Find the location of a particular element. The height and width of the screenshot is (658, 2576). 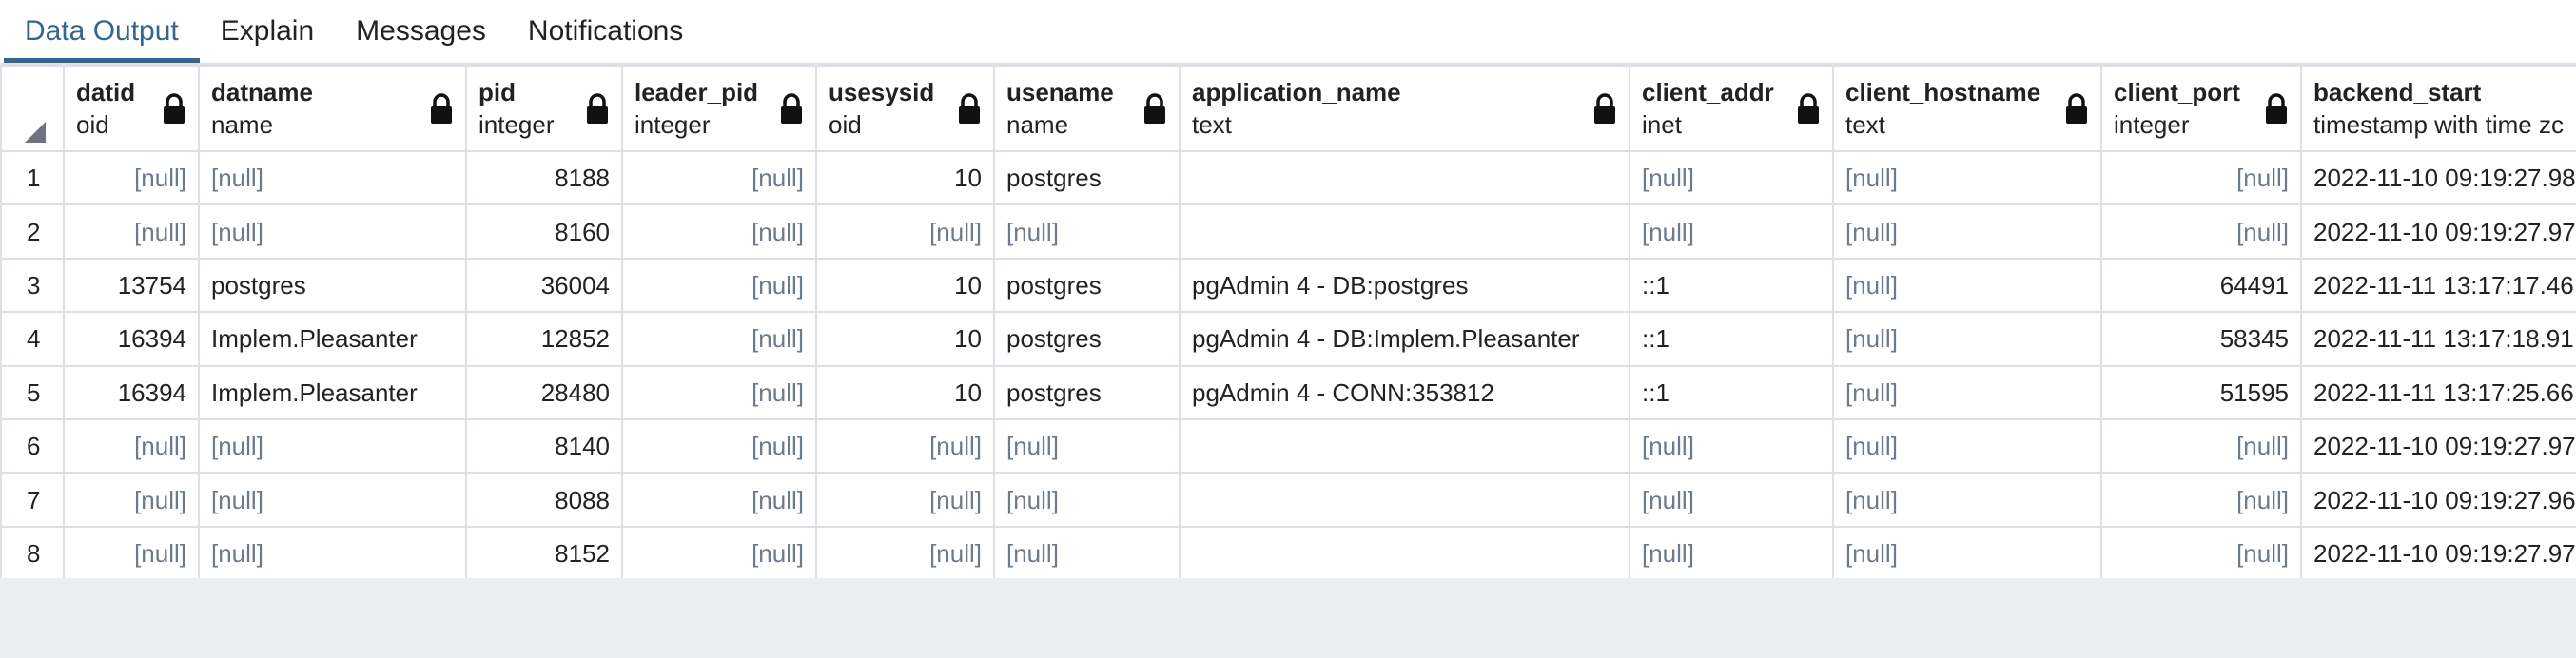

row-number: 2 is located at coordinates (33, 232).